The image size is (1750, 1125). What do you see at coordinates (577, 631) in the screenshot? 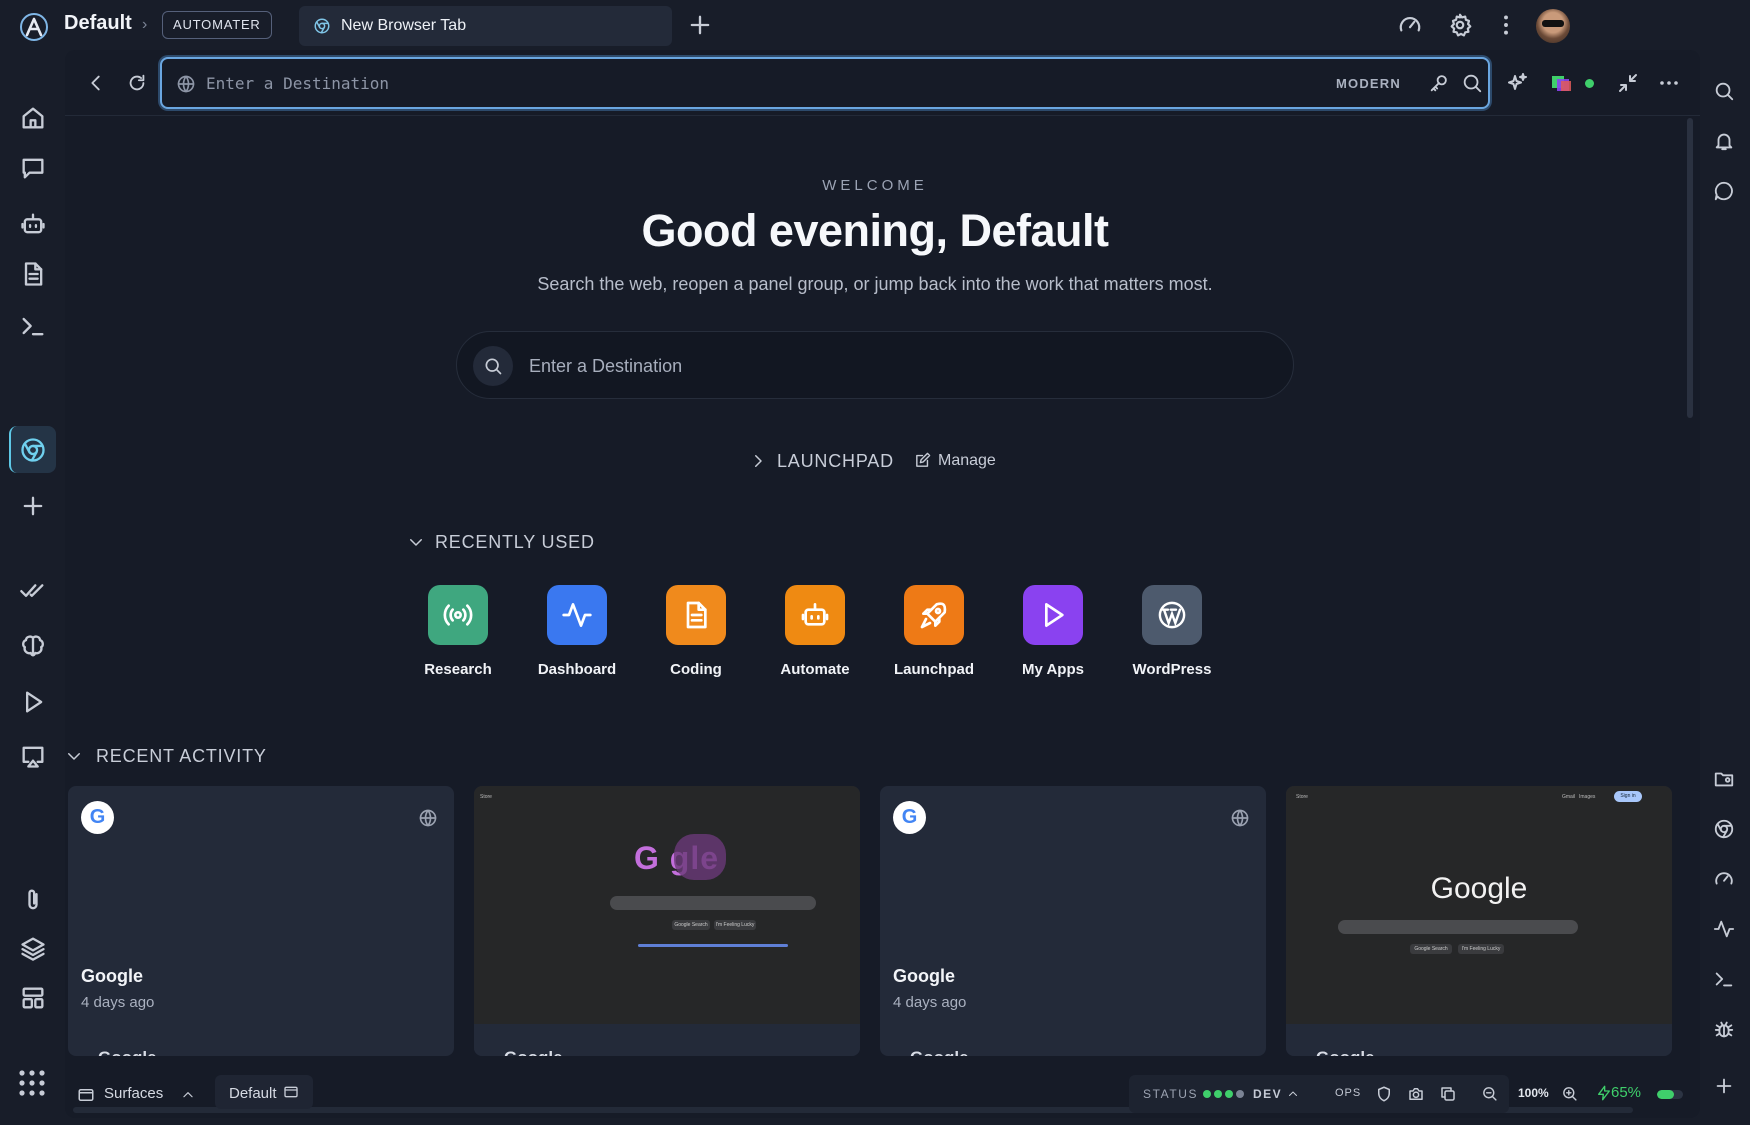
I see `app-dashboard: Dashboard` at bounding box center [577, 631].